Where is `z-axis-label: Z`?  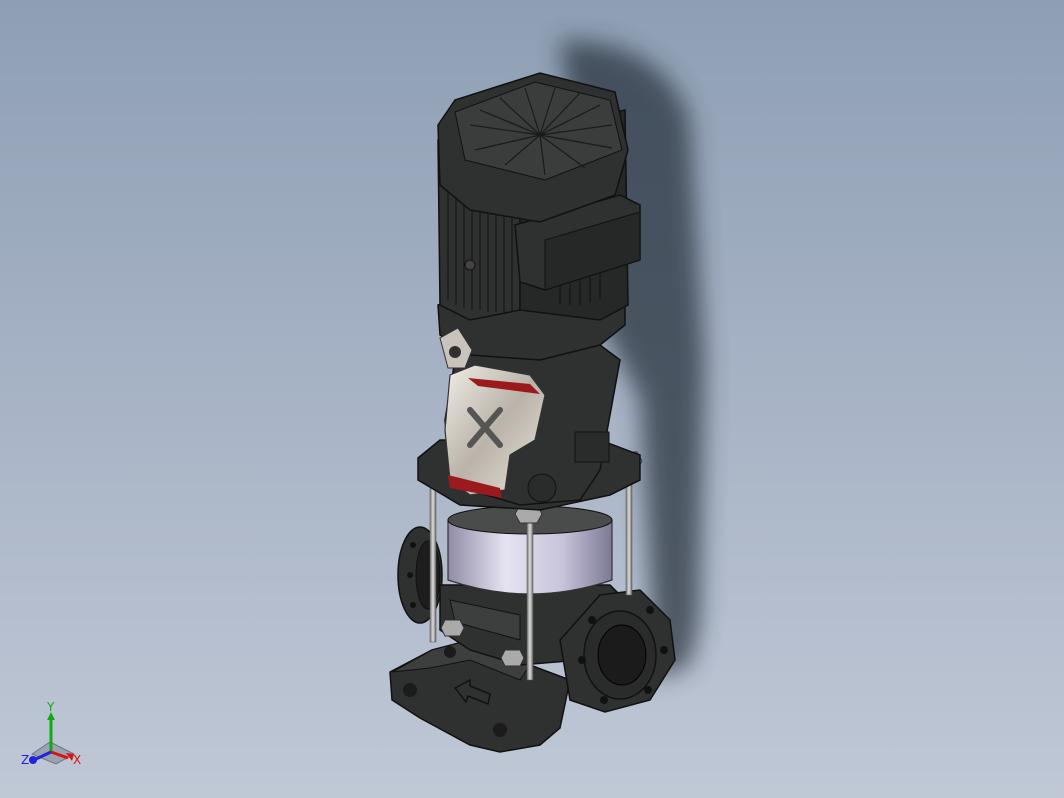 z-axis-label: Z is located at coordinates (25, 760).